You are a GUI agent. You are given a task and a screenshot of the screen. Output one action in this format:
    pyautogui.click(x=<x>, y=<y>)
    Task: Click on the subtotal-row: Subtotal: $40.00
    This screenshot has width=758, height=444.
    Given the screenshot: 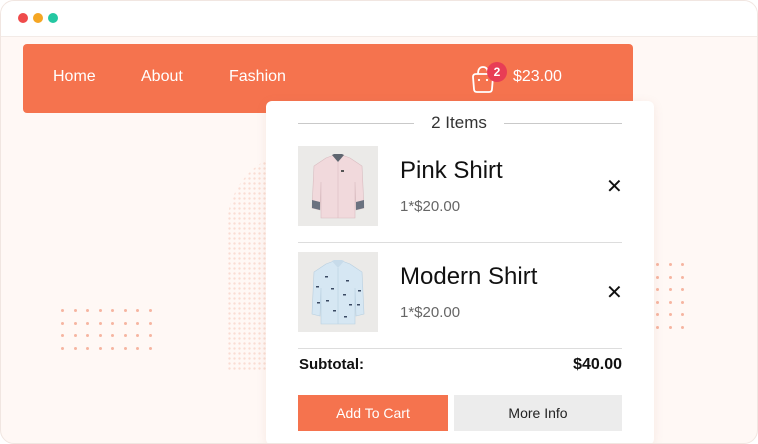 What is the action you would take?
    pyautogui.click(x=460, y=366)
    